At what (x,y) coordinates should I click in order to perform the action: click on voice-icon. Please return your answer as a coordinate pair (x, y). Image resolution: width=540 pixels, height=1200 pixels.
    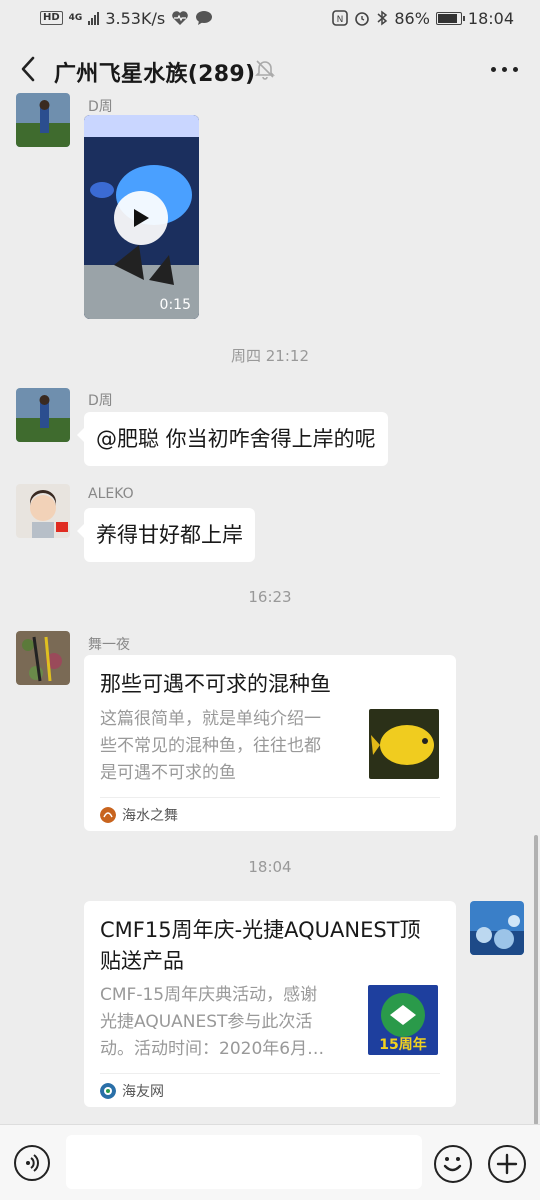
    Looking at the image, I should click on (32, 1163).